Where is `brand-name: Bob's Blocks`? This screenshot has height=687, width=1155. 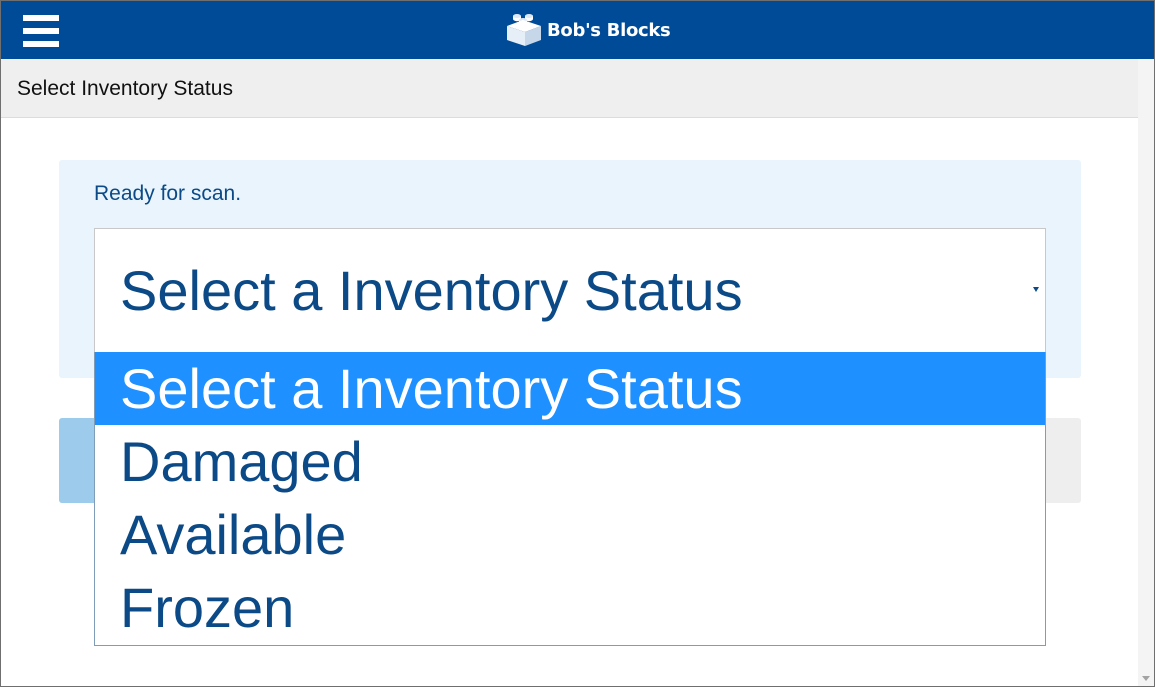 brand-name: Bob's Blocks is located at coordinates (609, 30).